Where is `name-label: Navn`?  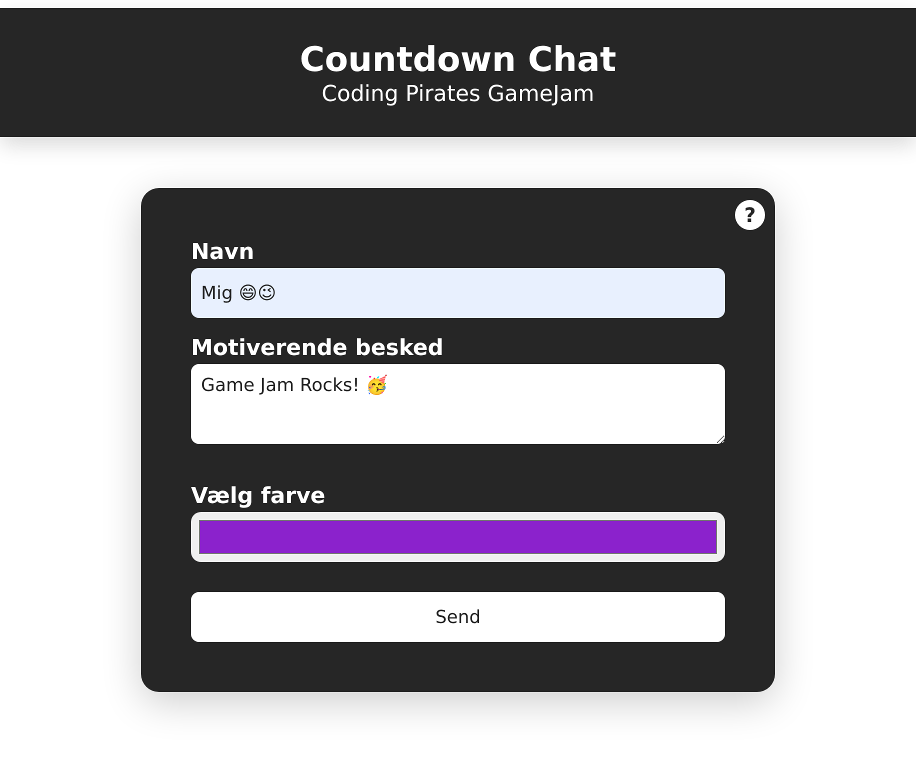 name-label: Navn is located at coordinates (223, 252).